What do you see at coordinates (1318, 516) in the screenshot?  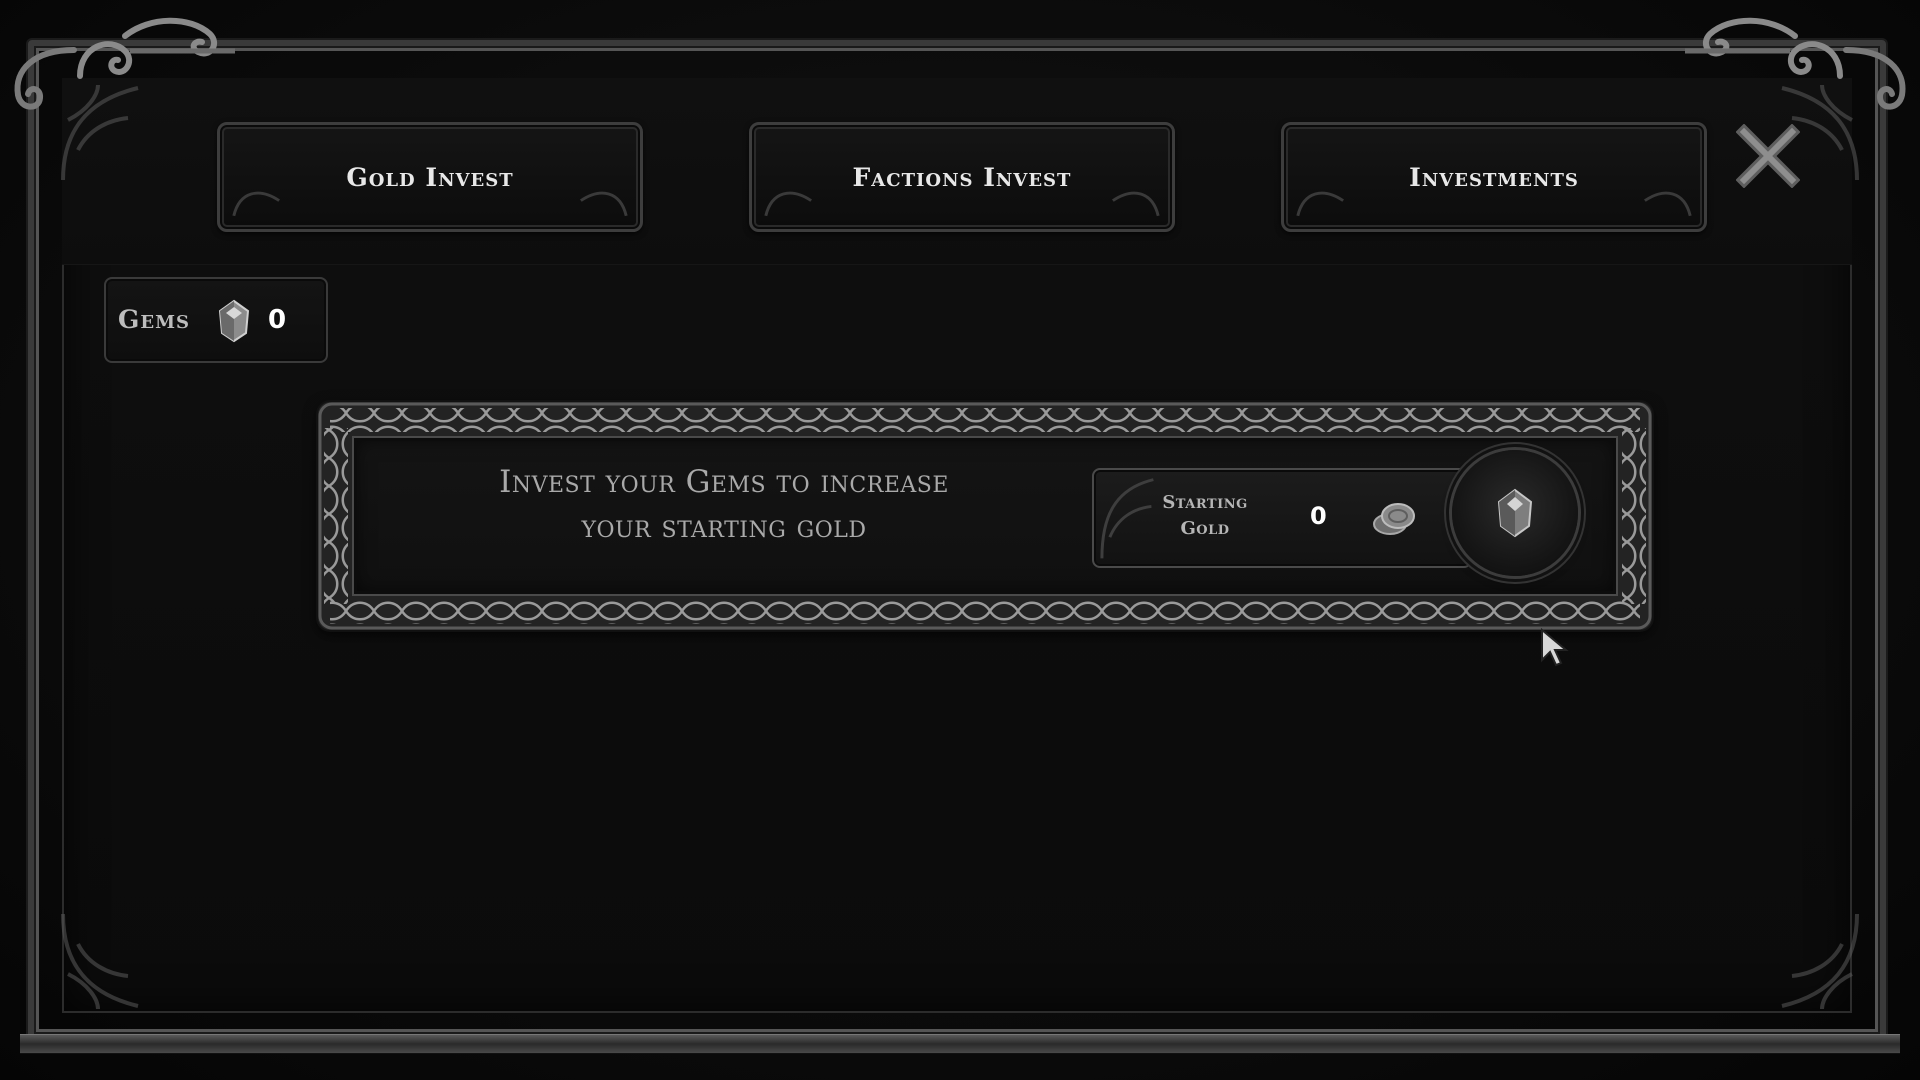 I see `starting-gold-value: 0` at bounding box center [1318, 516].